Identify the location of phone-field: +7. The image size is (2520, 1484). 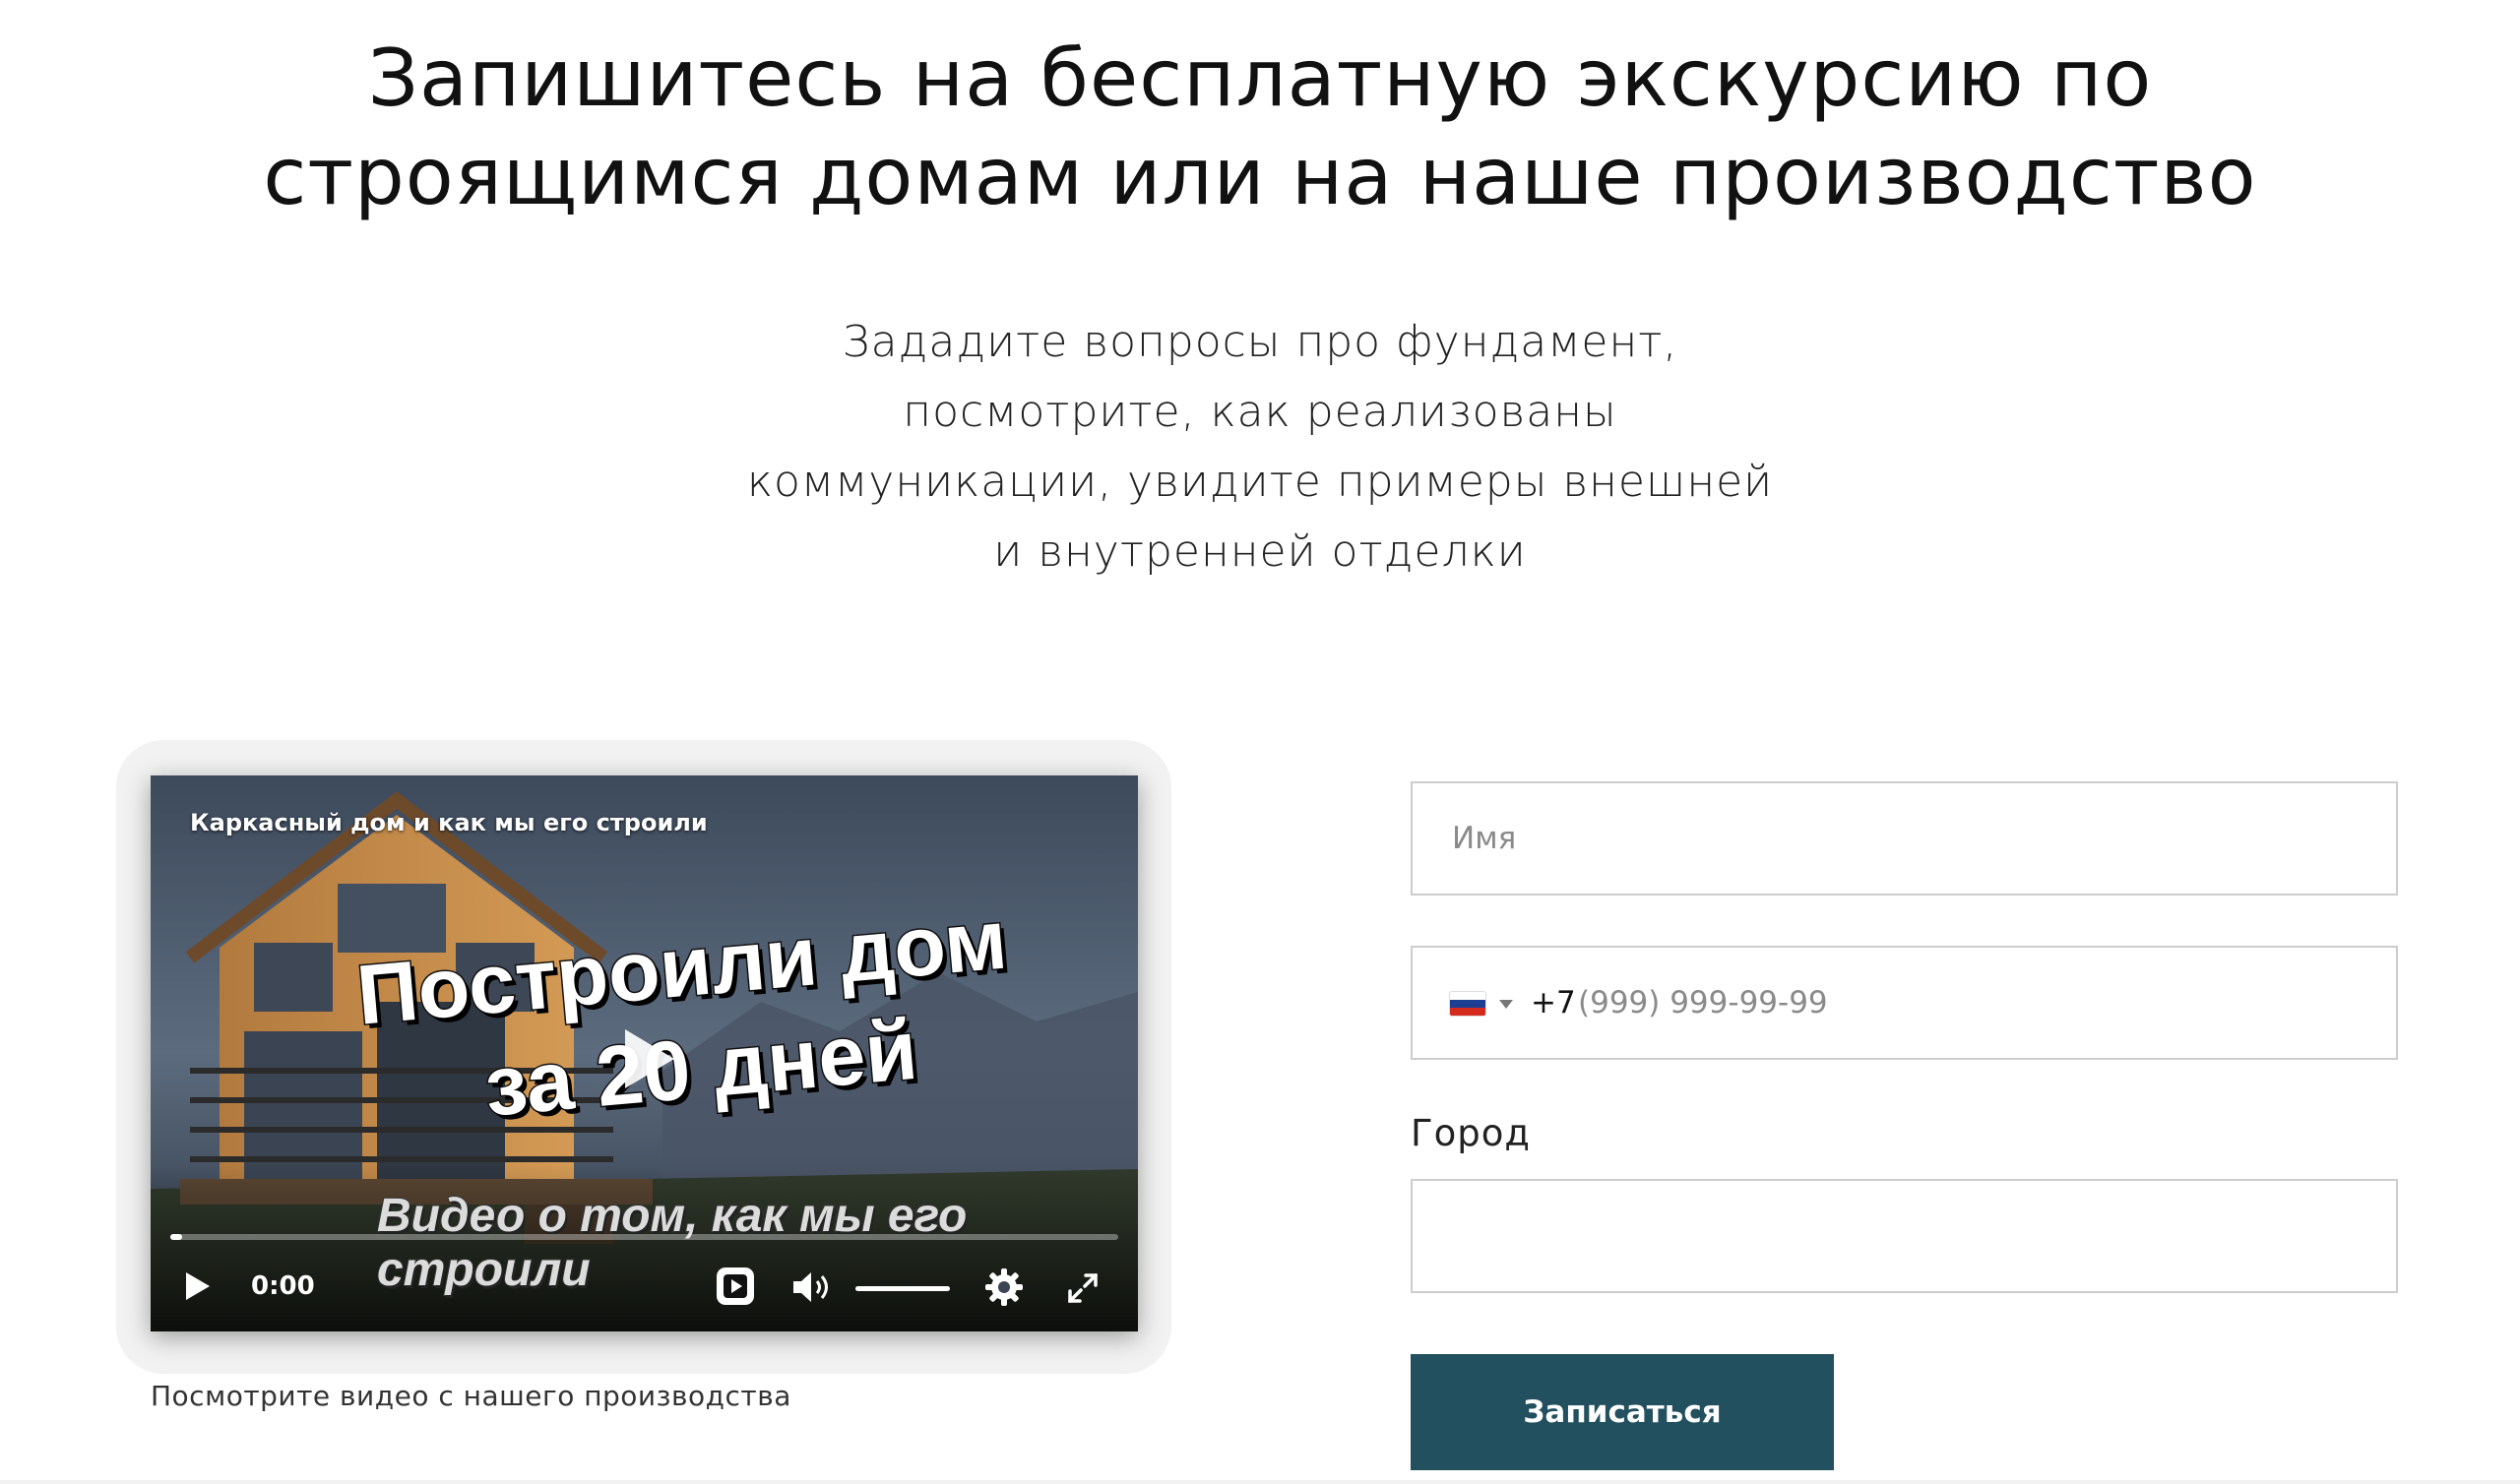
(1904, 1003).